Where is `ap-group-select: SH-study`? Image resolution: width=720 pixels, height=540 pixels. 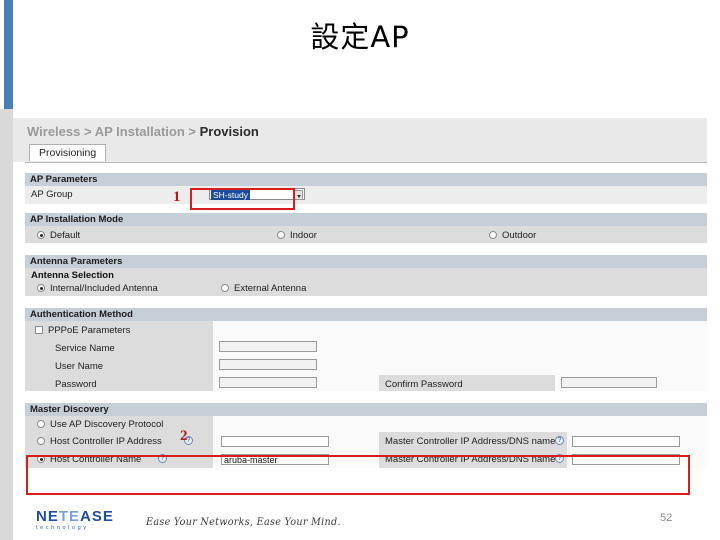
ap-group-select: SH-study is located at coordinates (257, 194).